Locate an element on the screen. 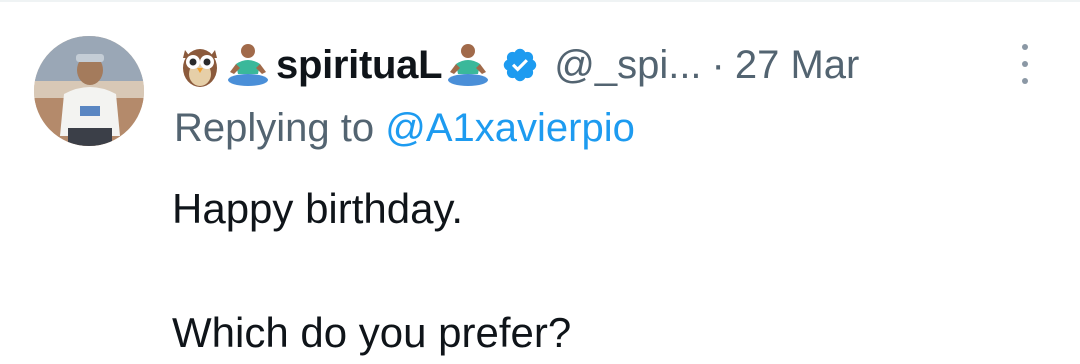 The height and width of the screenshot is (364, 1080). timestamp: 27 Mar is located at coordinates (797, 65).